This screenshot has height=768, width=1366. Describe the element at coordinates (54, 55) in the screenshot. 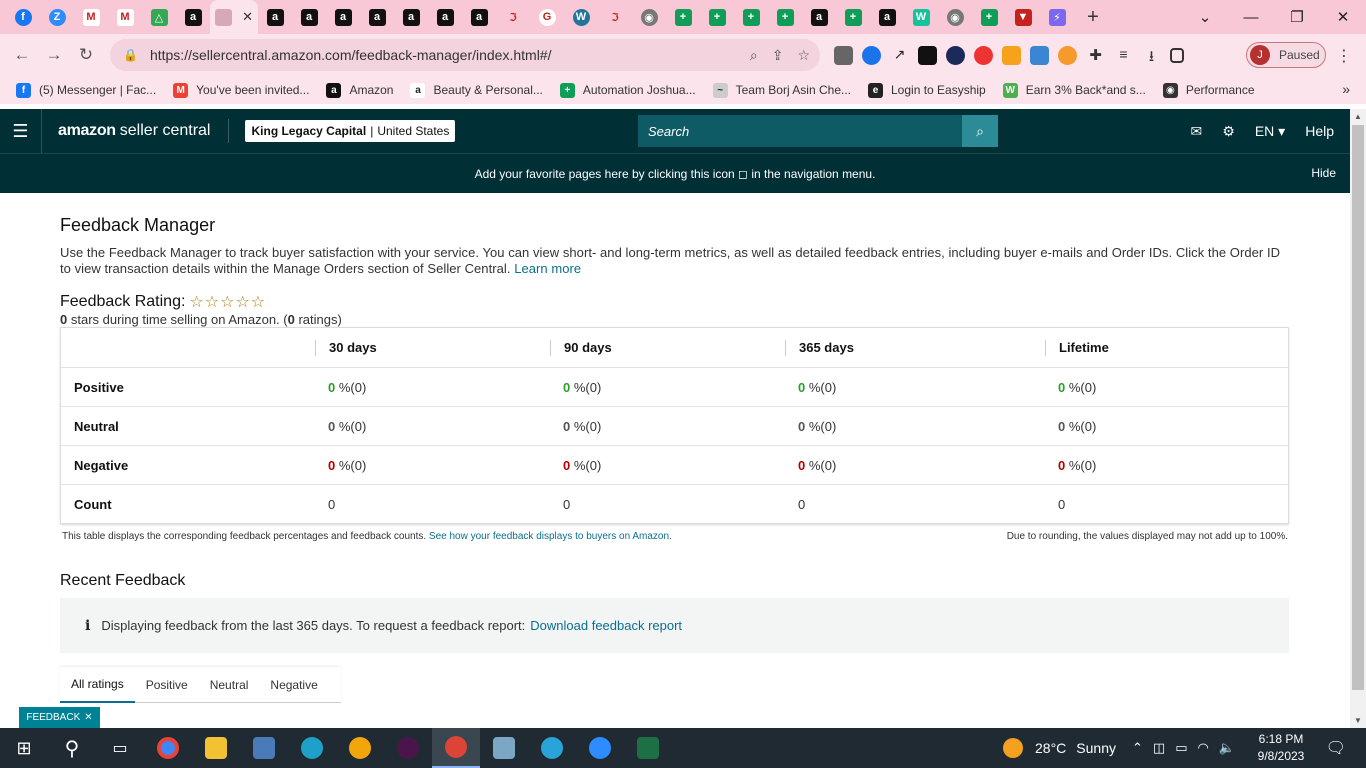

I see `forward-arrow-icon: →` at that location.